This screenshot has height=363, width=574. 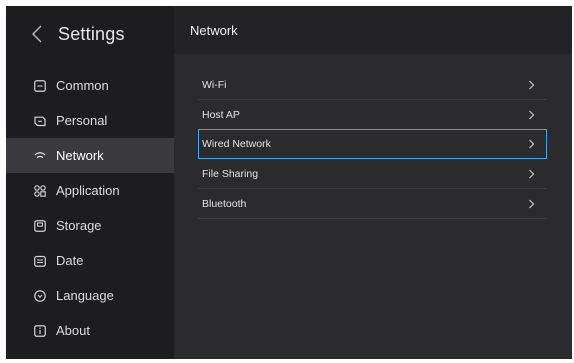 I want to click on list-item-bluetooth: Bluetooth, so click(x=372, y=204).